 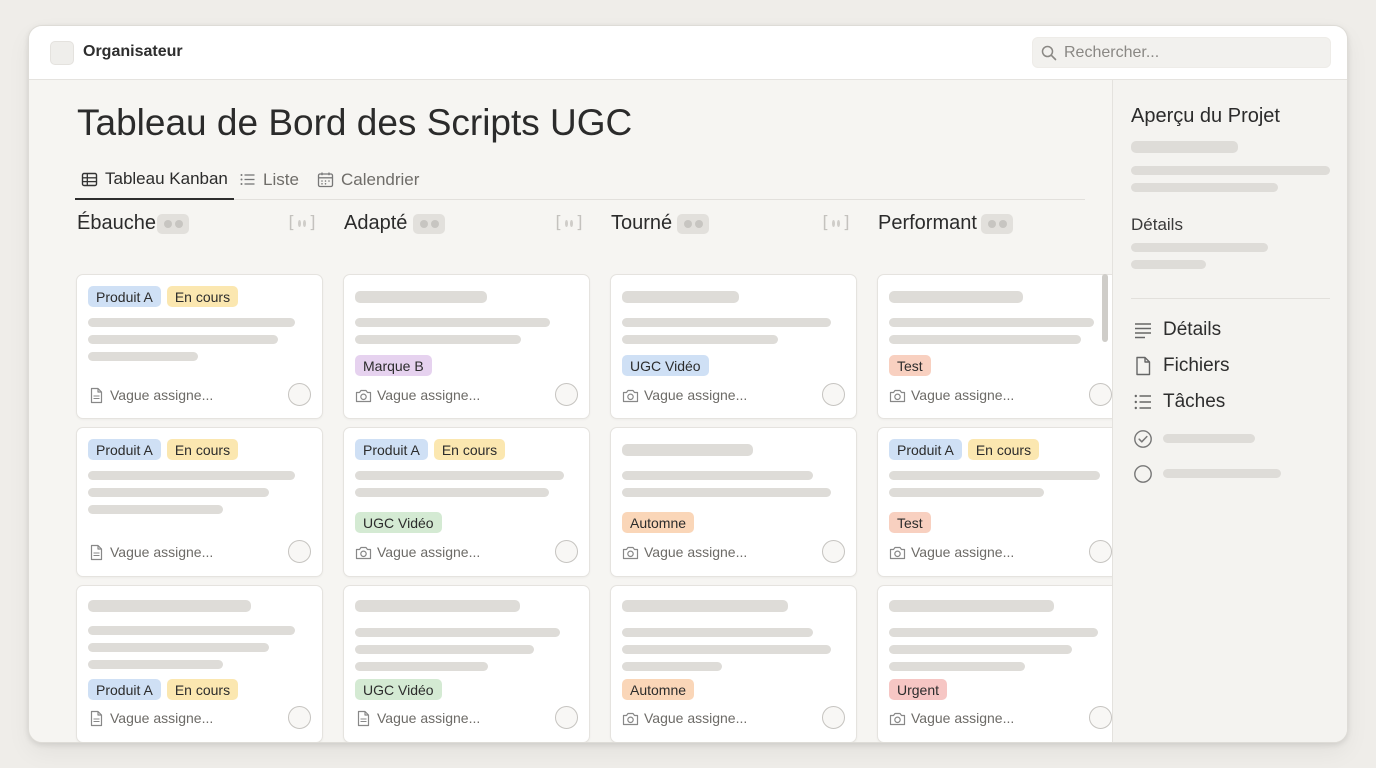 I want to click on column-header-tourne: Tourné [], so click(x=733, y=223).